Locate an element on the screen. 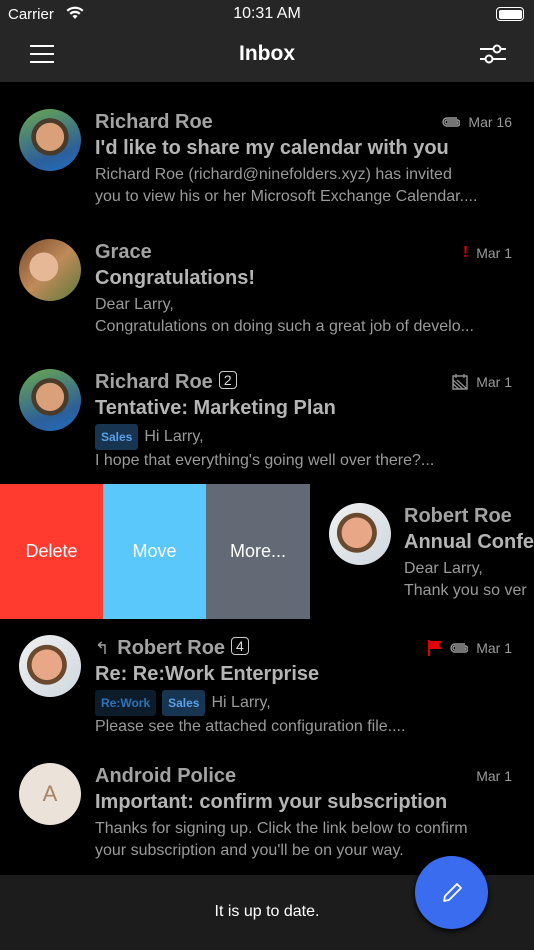  date: Mar 16 is located at coordinates (490, 122).